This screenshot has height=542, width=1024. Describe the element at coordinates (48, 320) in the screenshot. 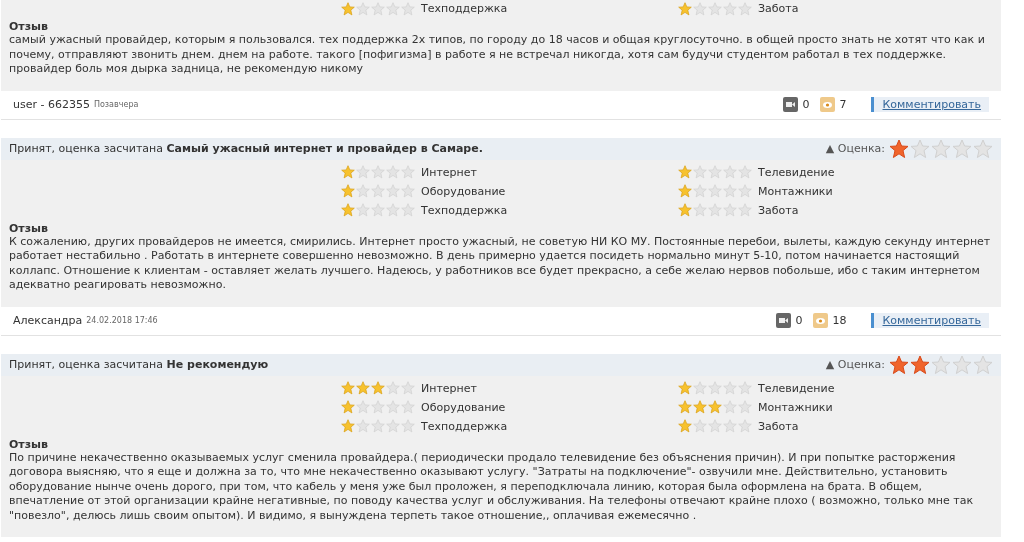

I see `author-name: Александра` at that location.